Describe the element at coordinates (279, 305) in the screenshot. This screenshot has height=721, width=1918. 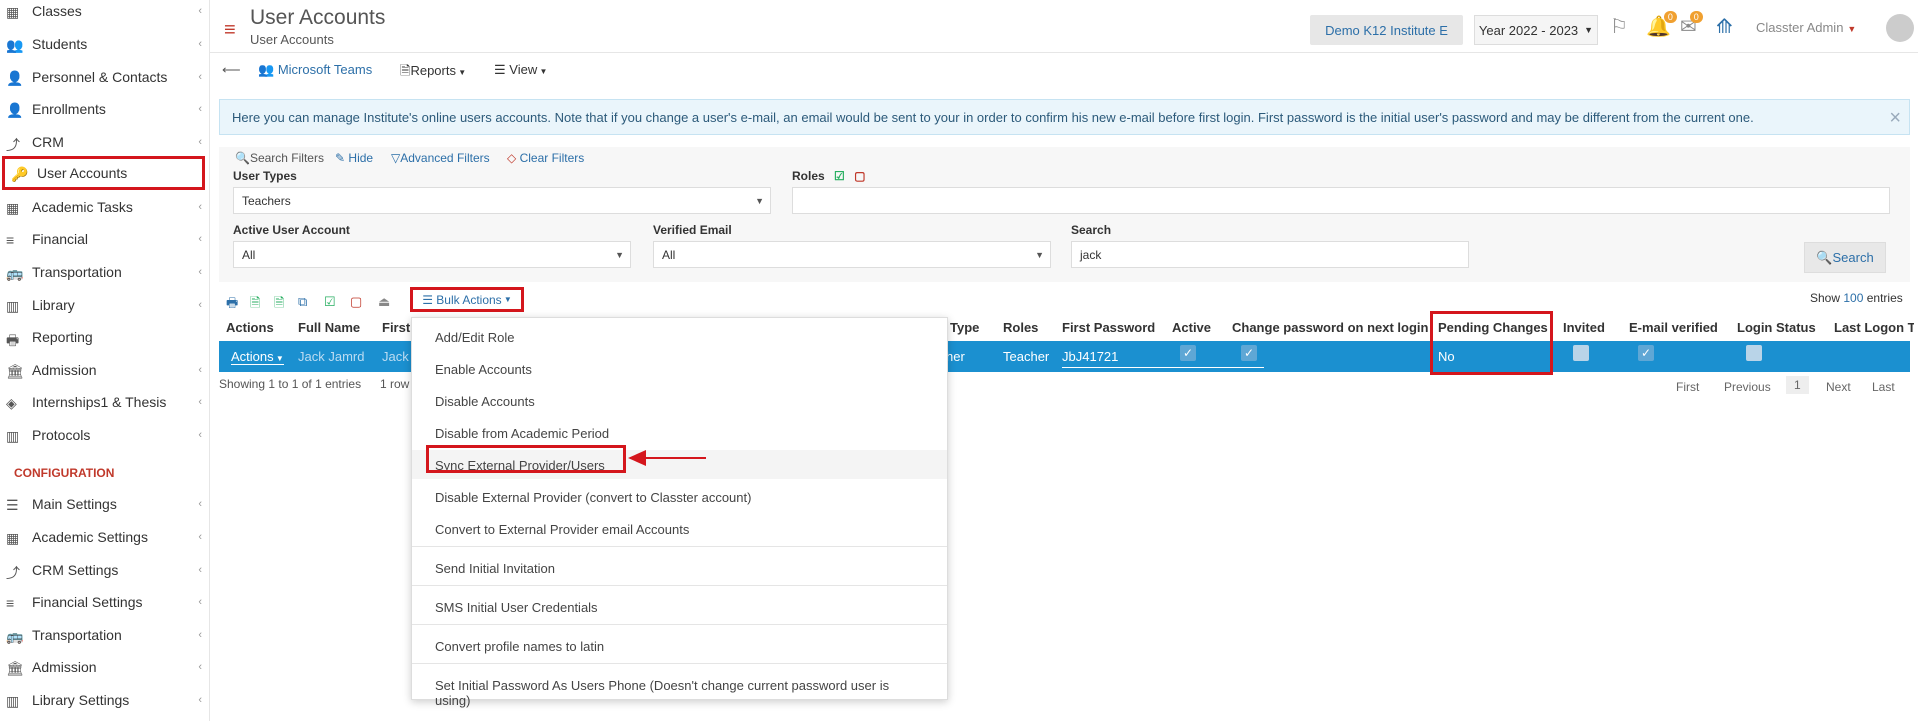
I see `csv-icon: 🗎` at that location.